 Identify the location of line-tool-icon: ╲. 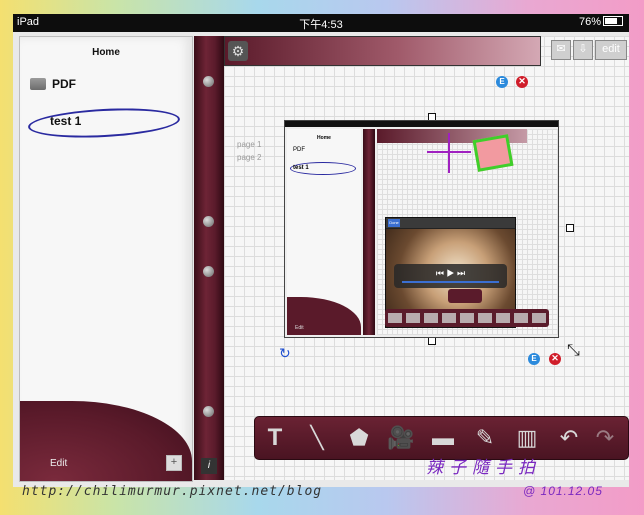
(317, 438).